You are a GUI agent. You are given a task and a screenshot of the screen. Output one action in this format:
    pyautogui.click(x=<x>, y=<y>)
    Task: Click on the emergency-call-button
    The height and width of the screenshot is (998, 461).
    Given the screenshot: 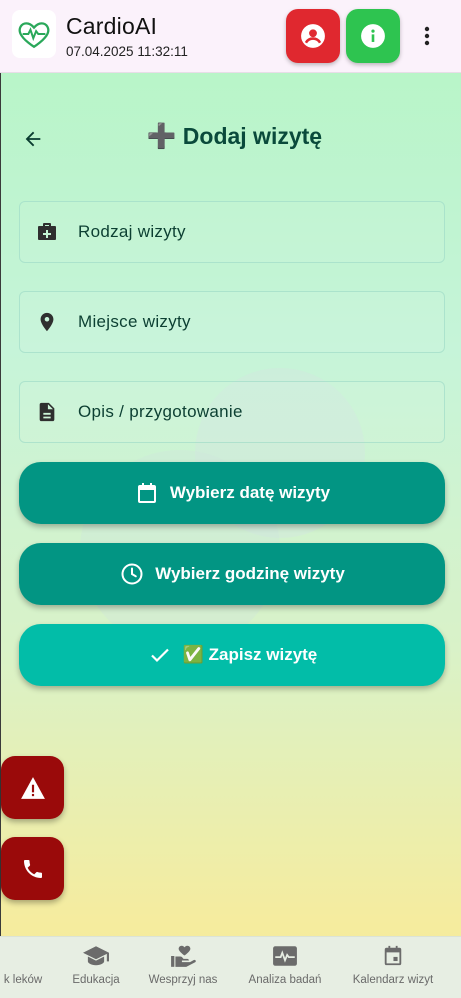 What is the action you would take?
    pyautogui.click(x=32, y=868)
    